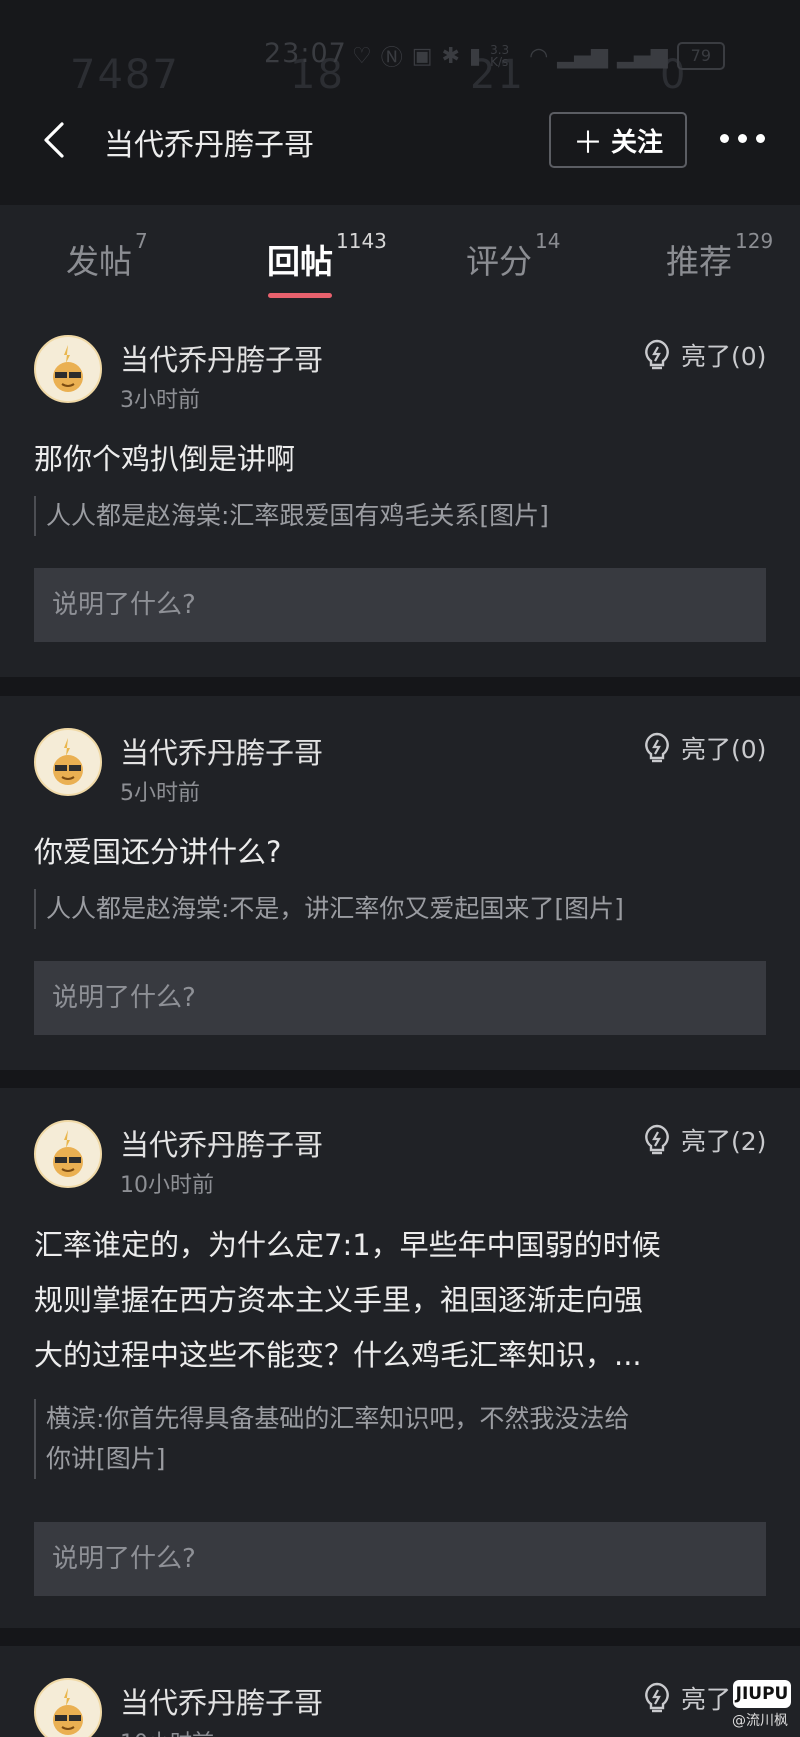 The image size is (800, 1737). Describe the element at coordinates (99, 261) in the screenshot. I see `tab-label: 发帖` at that location.